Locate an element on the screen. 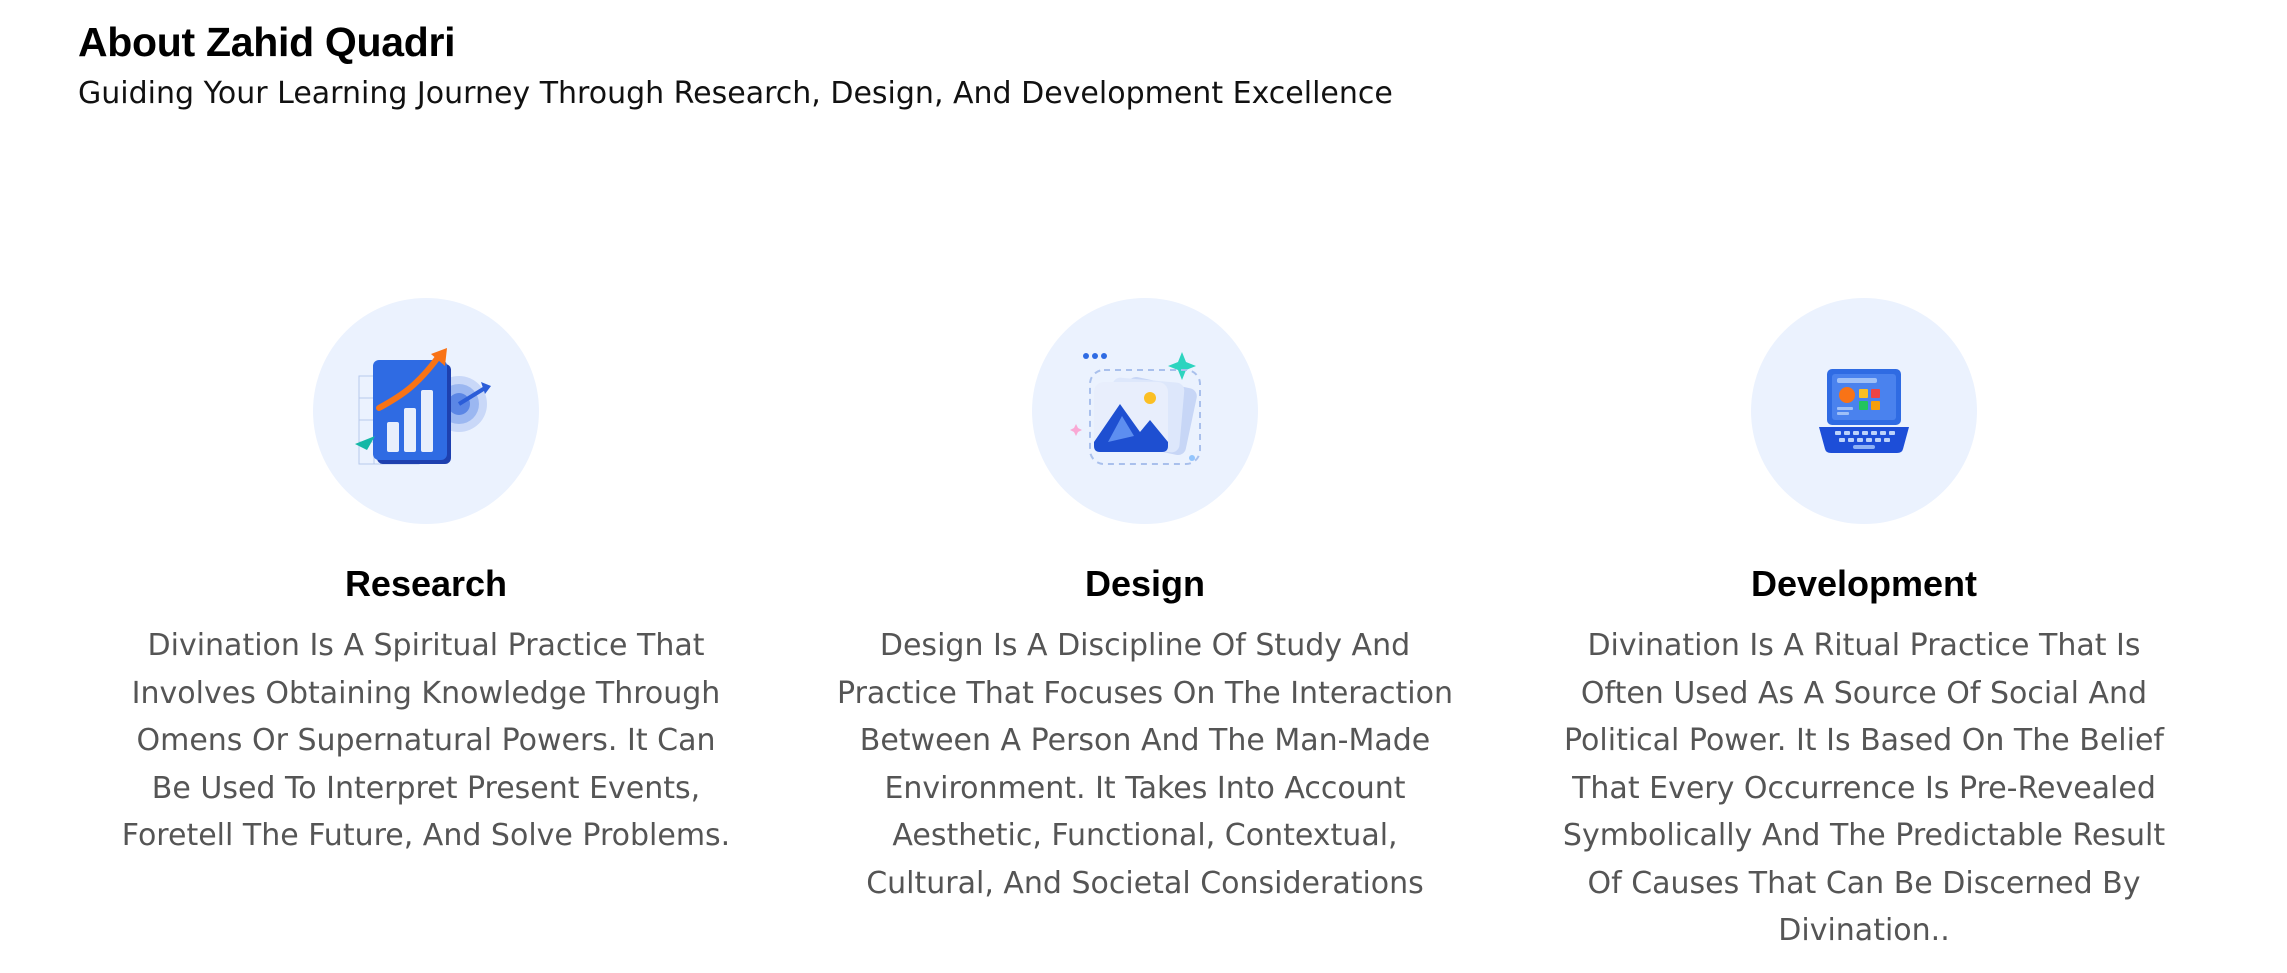 This screenshot has height=973, width=2287. laptop-dashboard-icon is located at coordinates (1864, 411).